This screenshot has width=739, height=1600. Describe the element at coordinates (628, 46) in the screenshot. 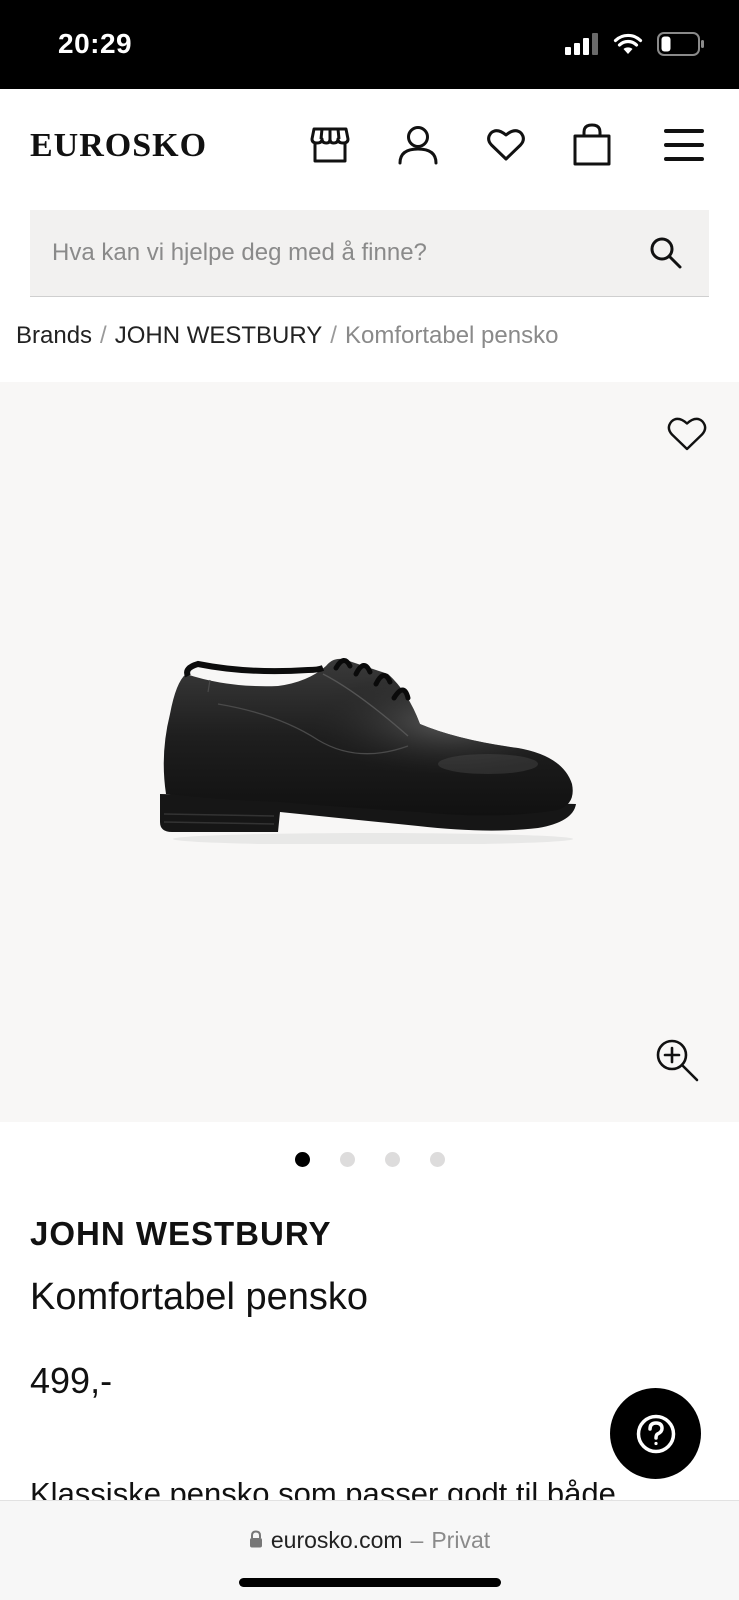

I see `wifi-icon` at that location.